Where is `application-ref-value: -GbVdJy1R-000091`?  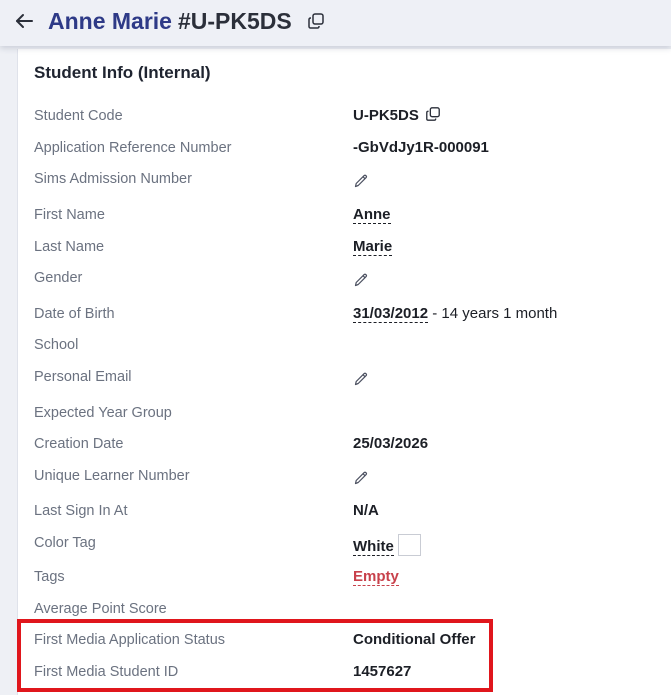 application-ref-value: -GbVdJy1R-000091 is located at coordinates (421, 147).